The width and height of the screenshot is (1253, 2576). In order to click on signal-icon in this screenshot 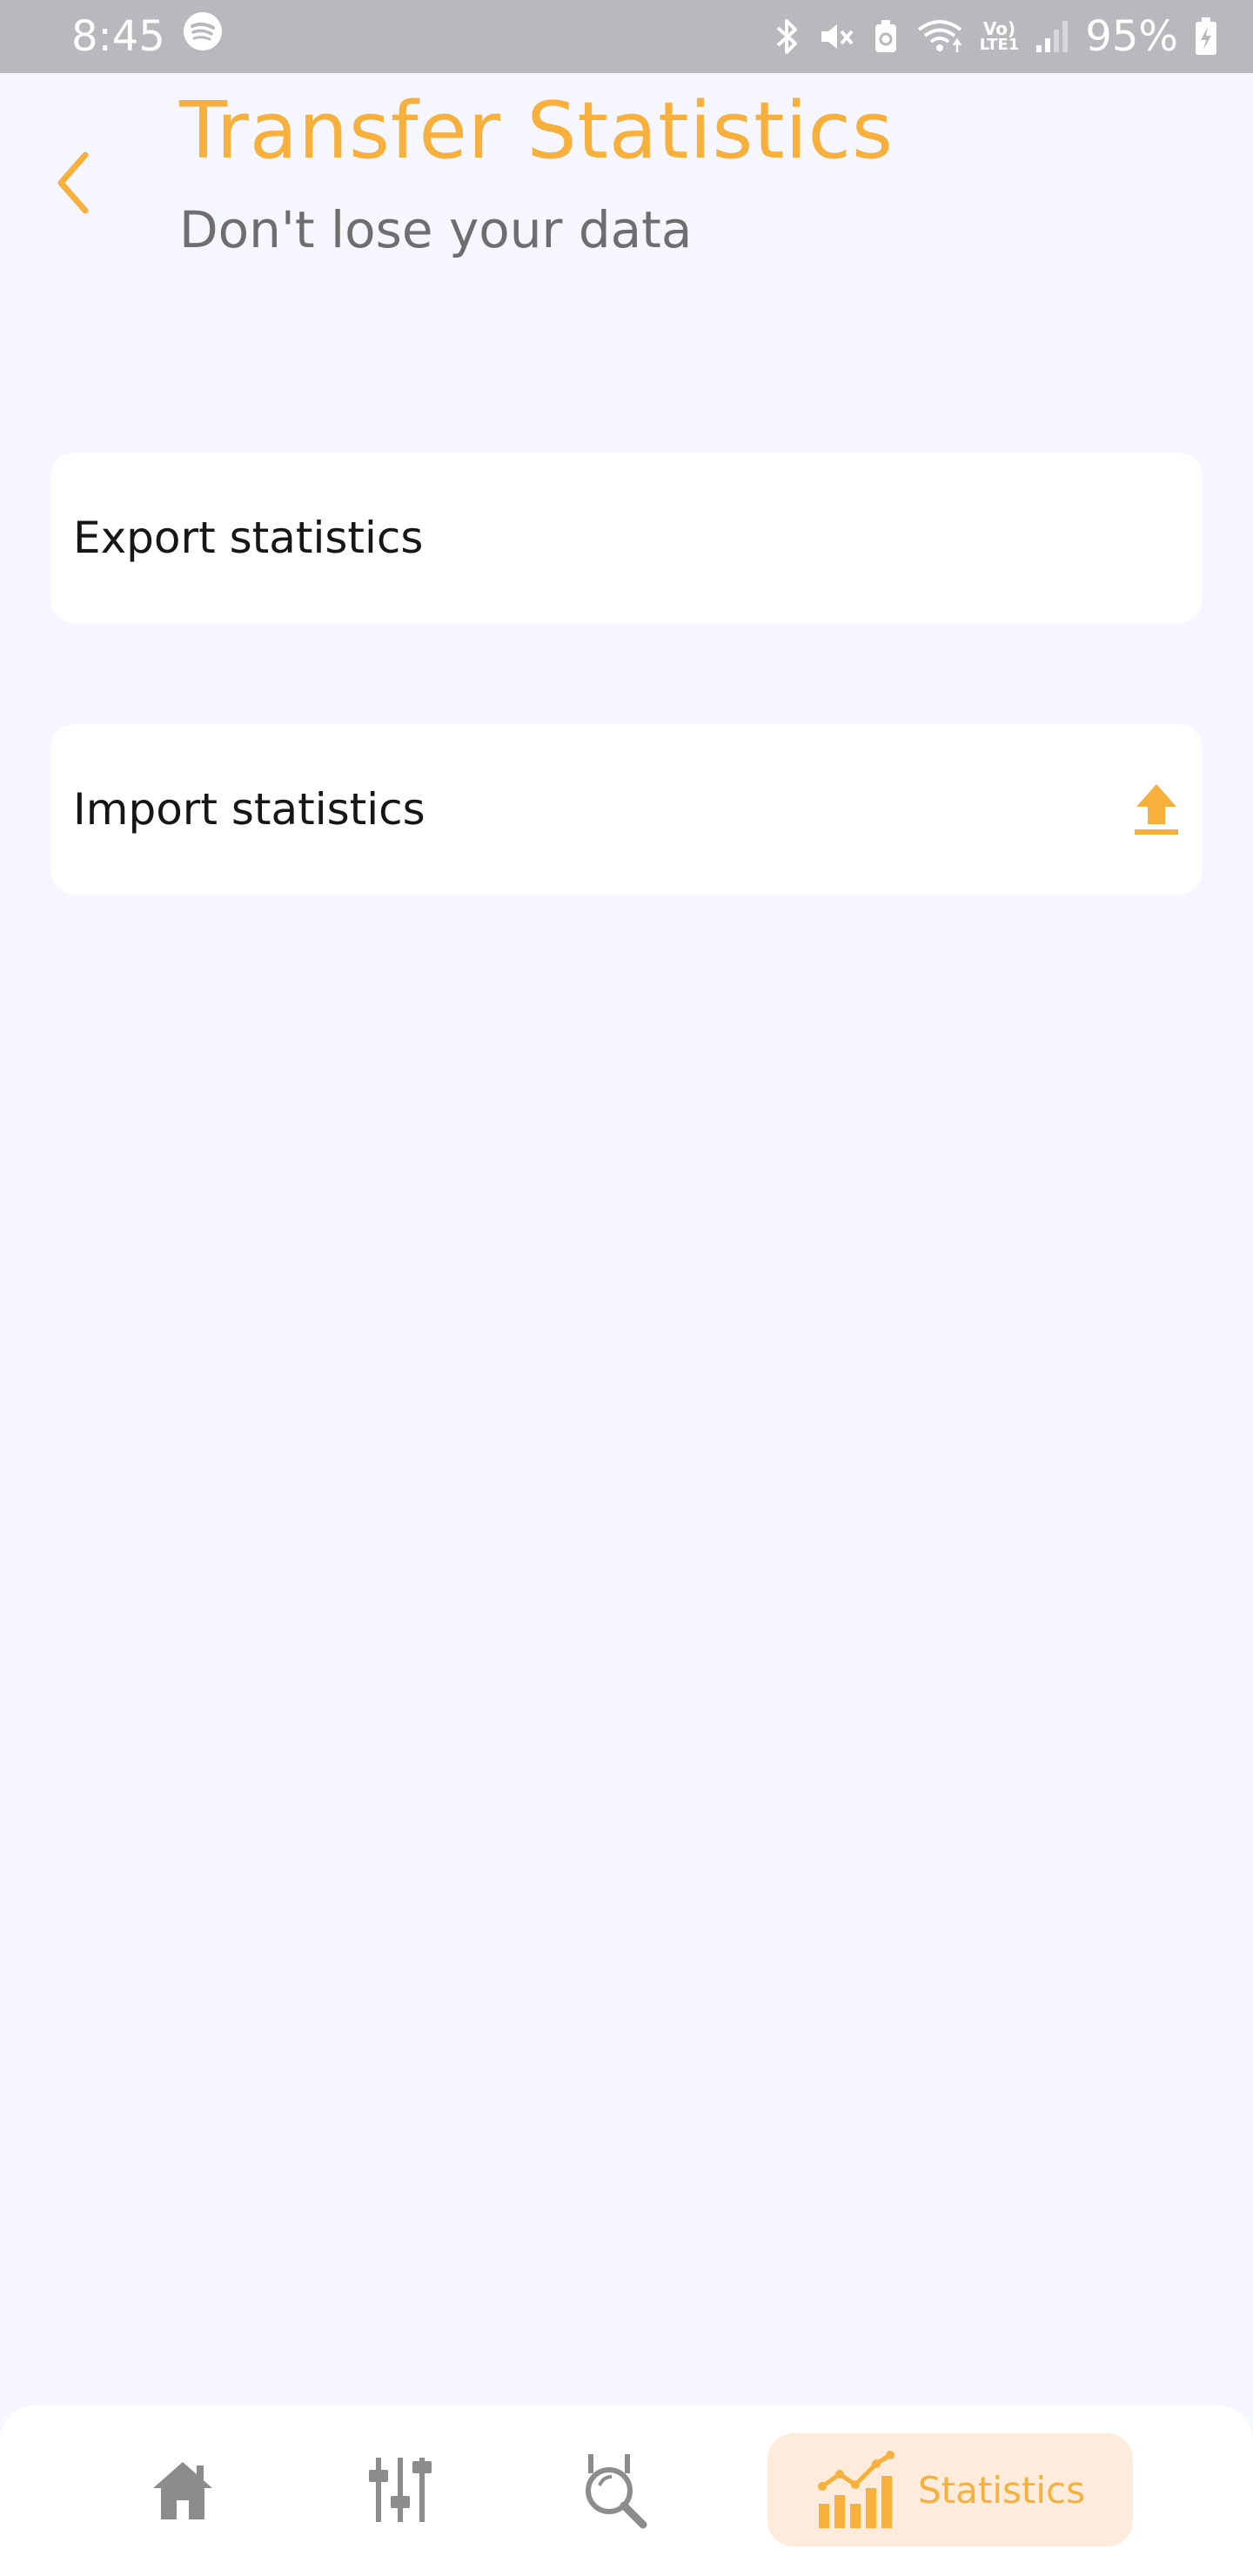, I will do `click(1052, 37)`.